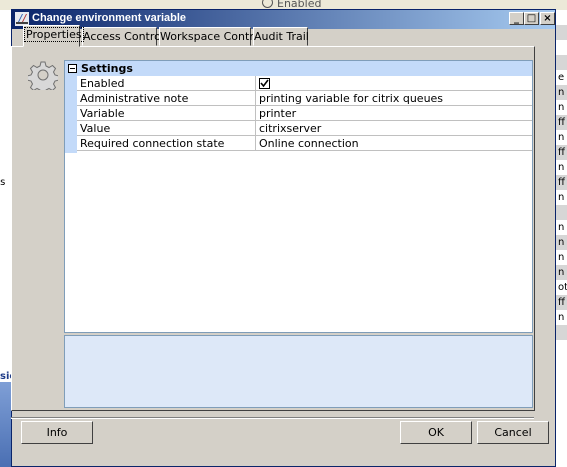  I want to click on property-key: Variable, so click(102, 113).